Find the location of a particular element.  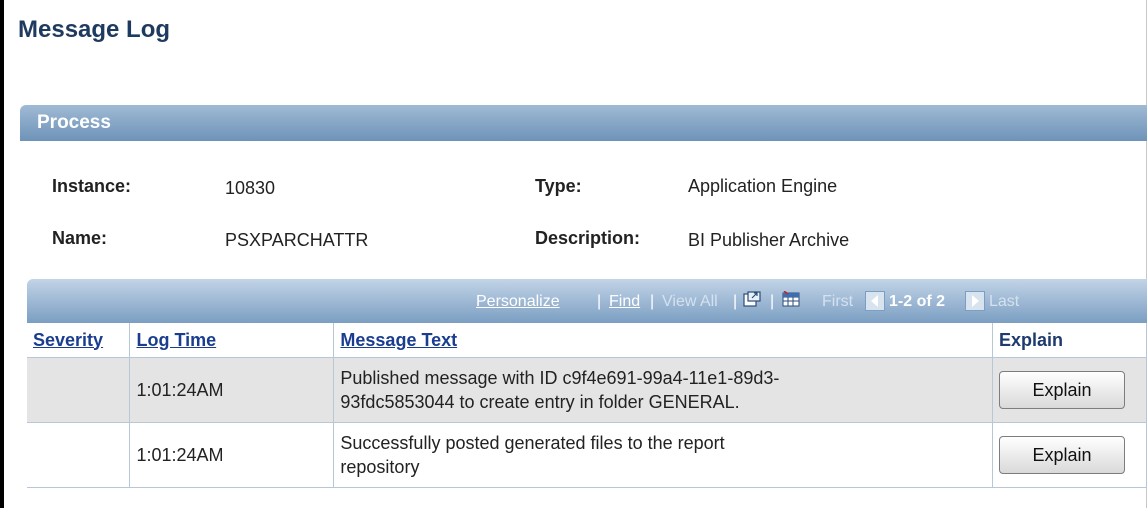

download-to-excel-icon is located at coordinates (791, 298).